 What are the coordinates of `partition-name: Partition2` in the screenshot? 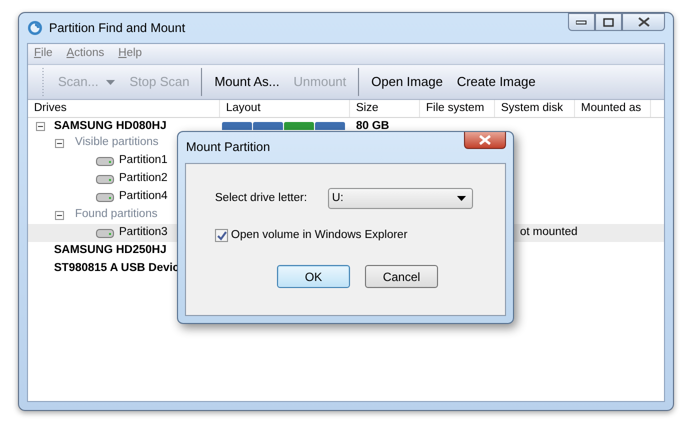 It's located at (143, 178).